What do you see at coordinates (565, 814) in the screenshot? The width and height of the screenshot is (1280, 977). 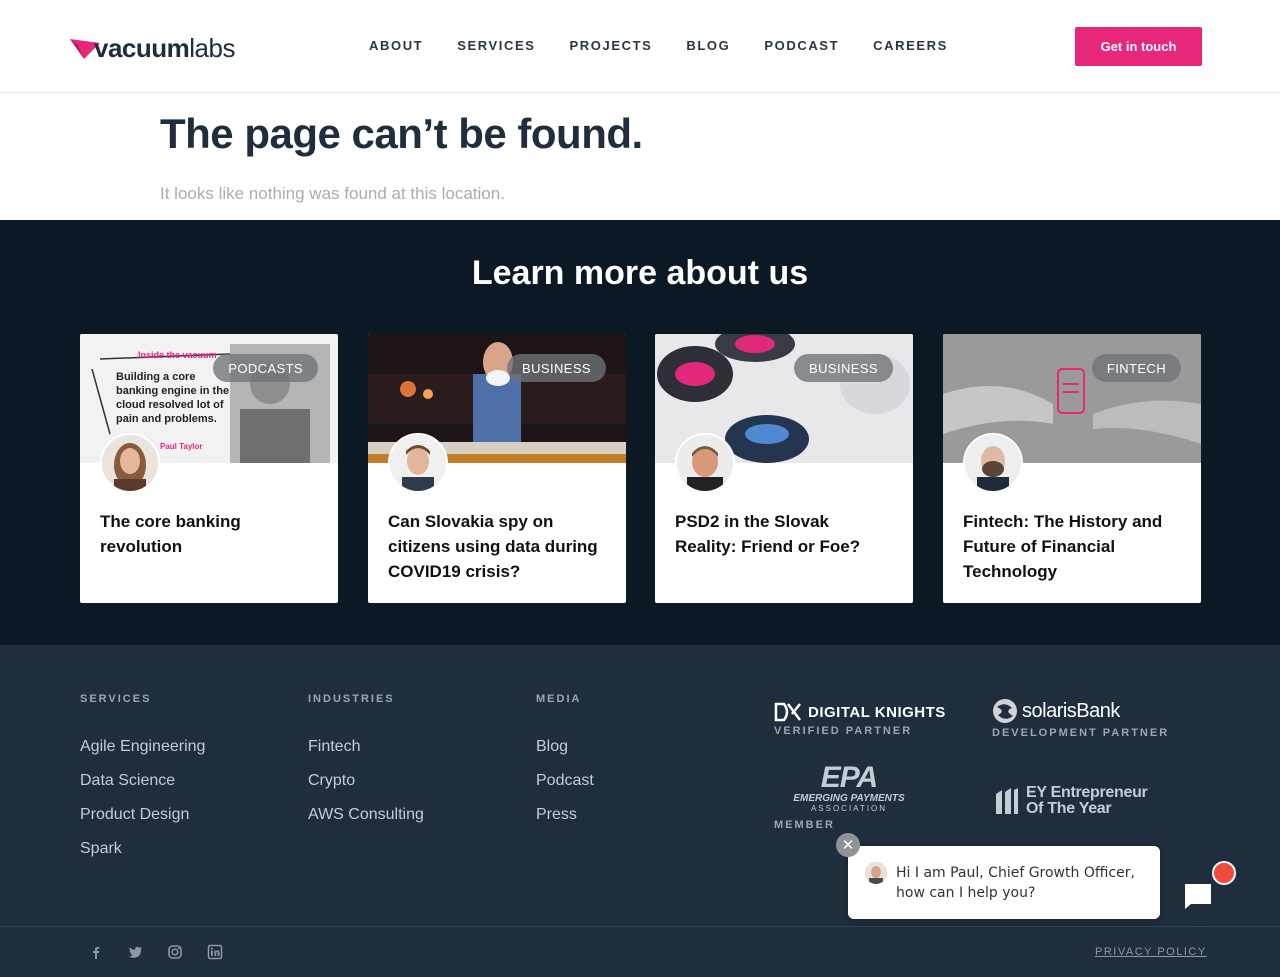 I see `footer-link: Press` at bounding box center [565, 814].